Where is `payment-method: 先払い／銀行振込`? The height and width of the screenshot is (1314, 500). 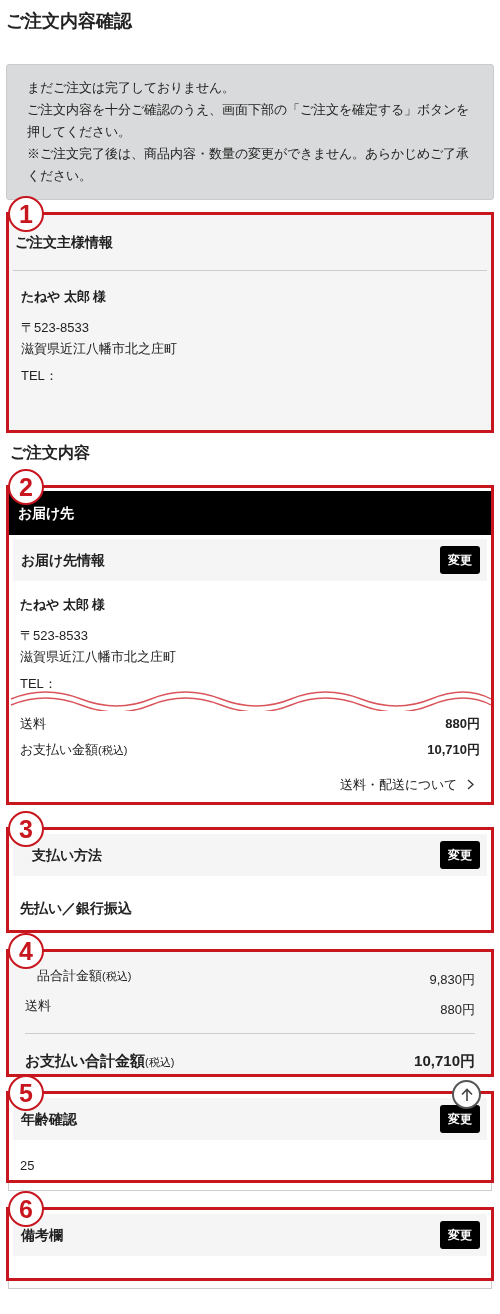 payment-method: 先払い／銀行振込 is located at coordinates (76, 908).